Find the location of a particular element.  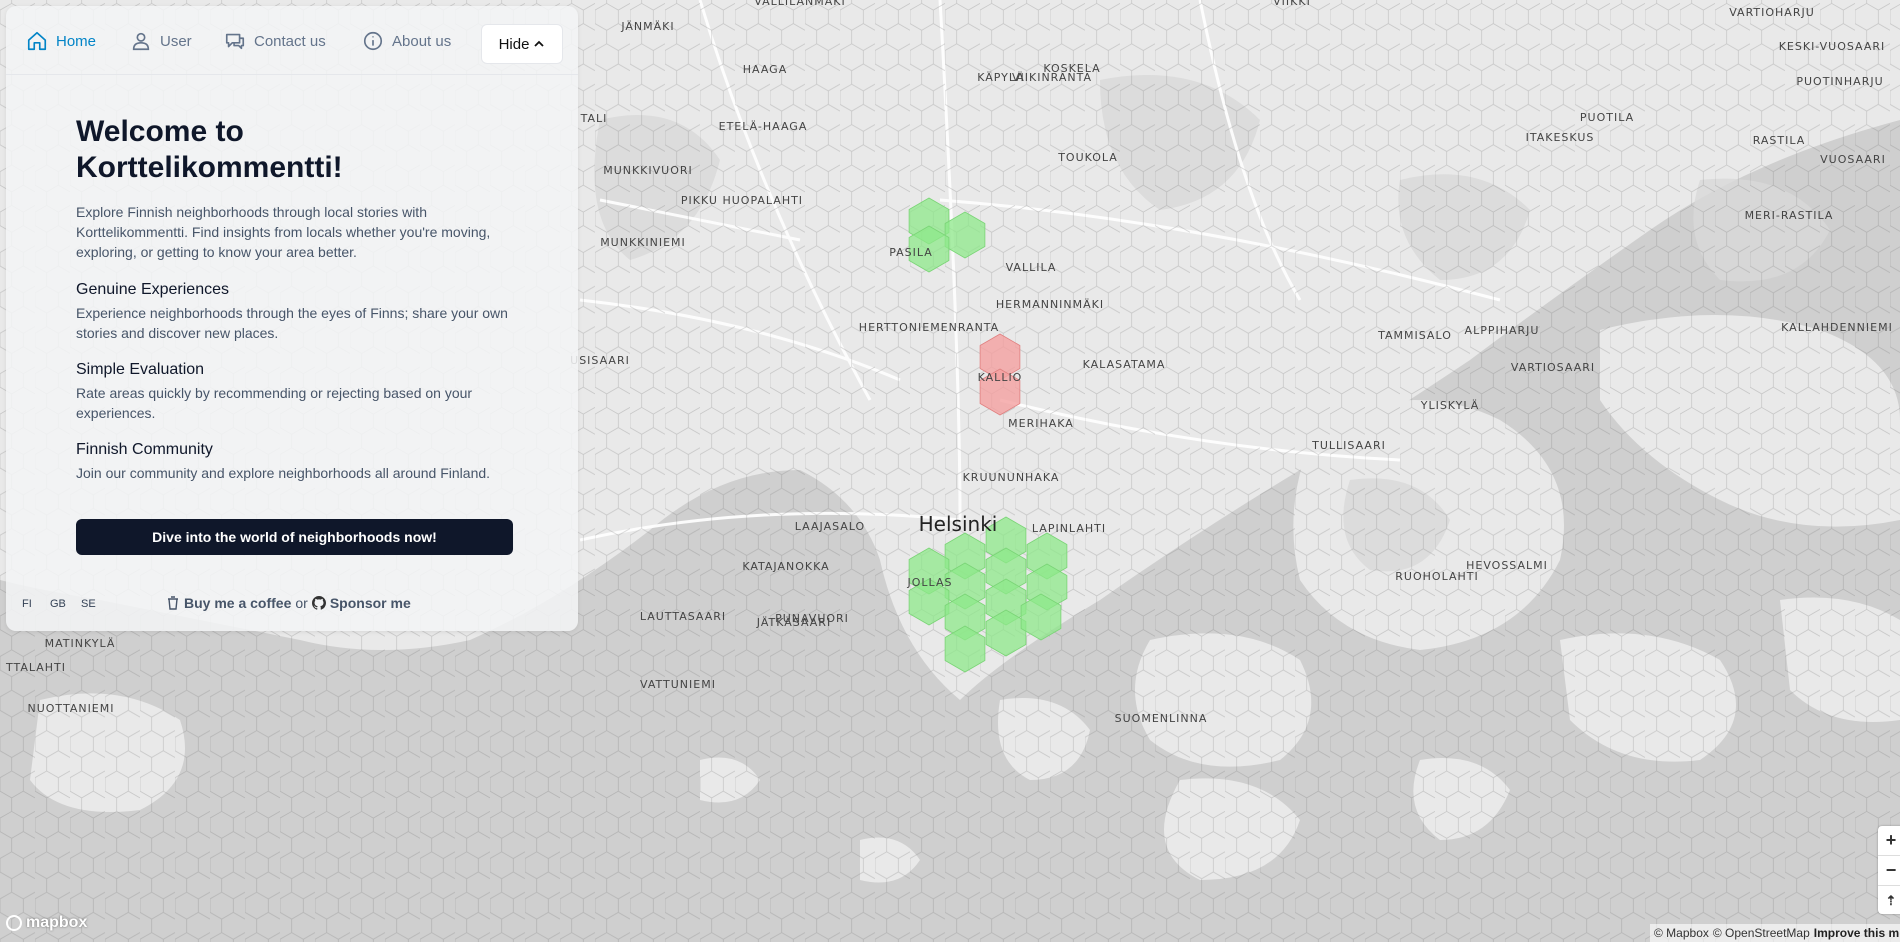

place-label: ITAKESKUS is located at coordinates (1560, 137).